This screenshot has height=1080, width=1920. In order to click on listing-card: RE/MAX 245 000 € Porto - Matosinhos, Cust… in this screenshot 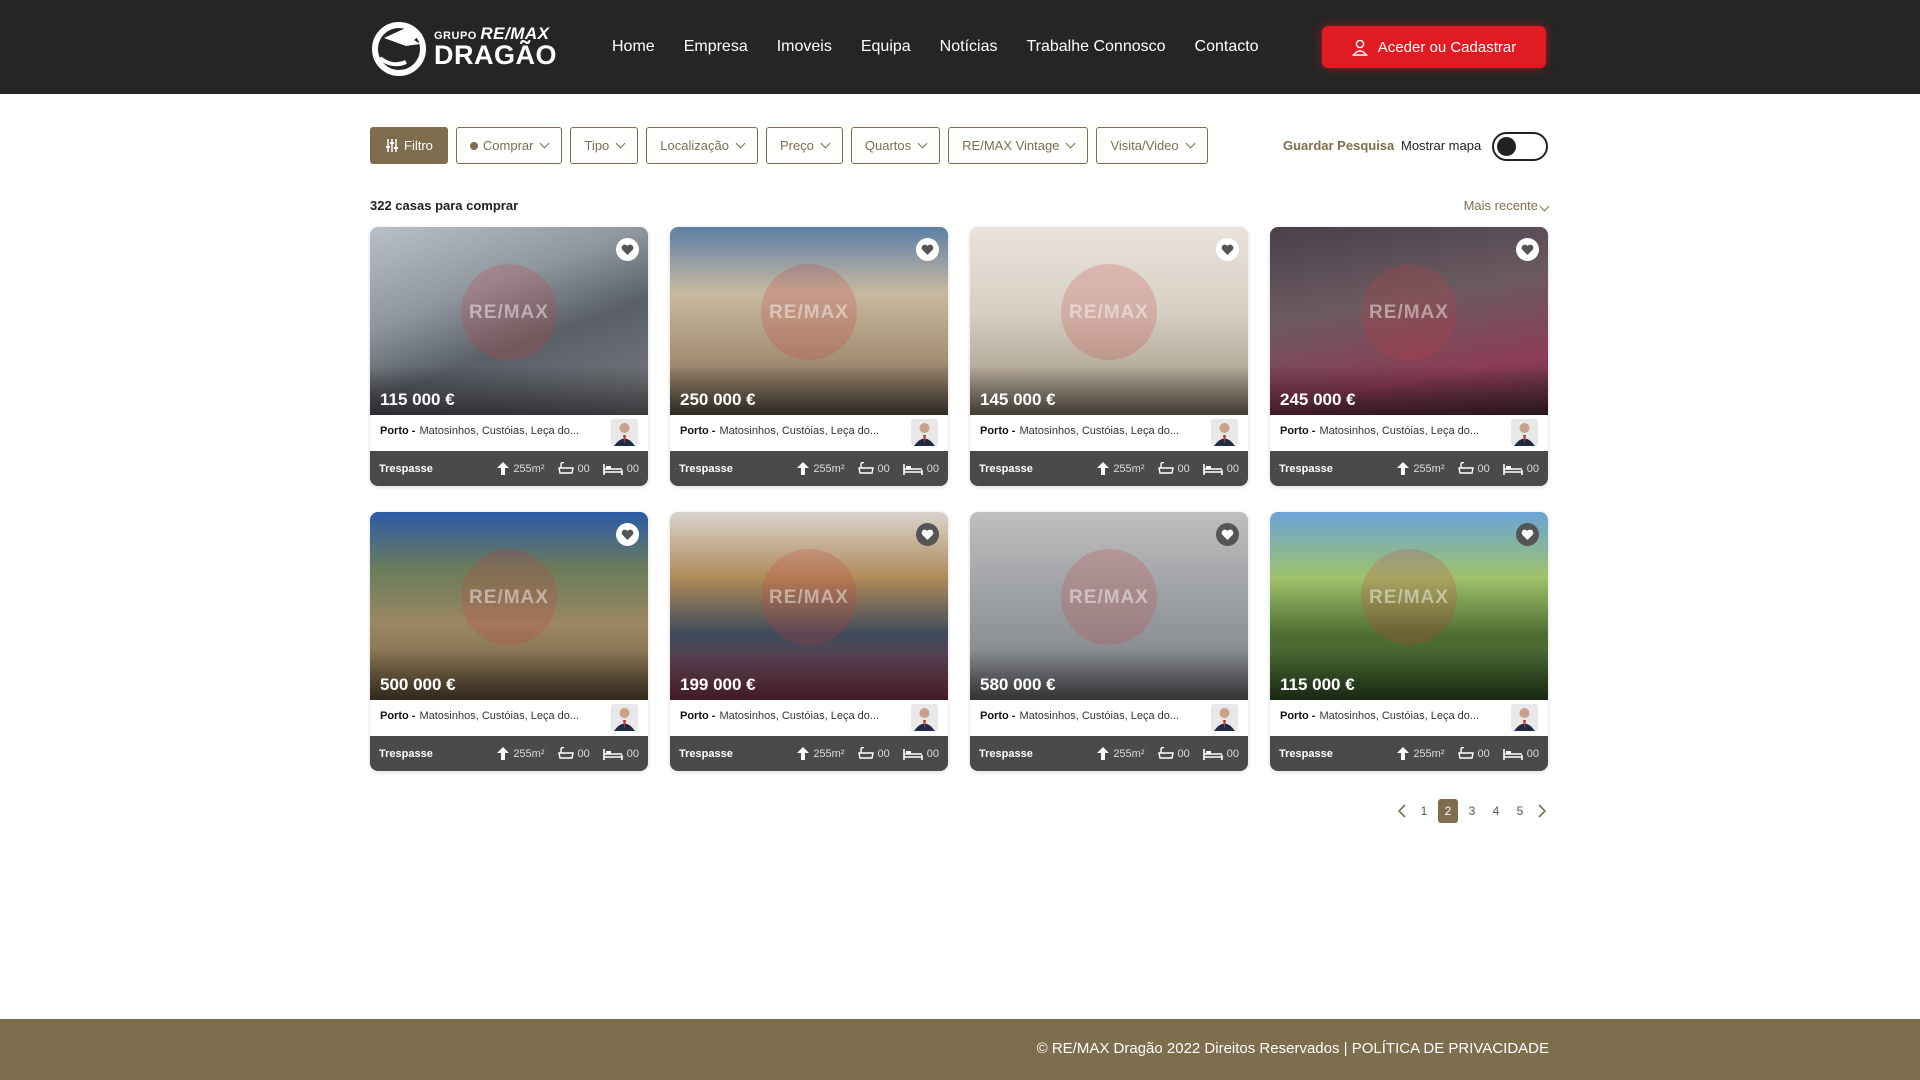, I will do `click(1409, 356)`.